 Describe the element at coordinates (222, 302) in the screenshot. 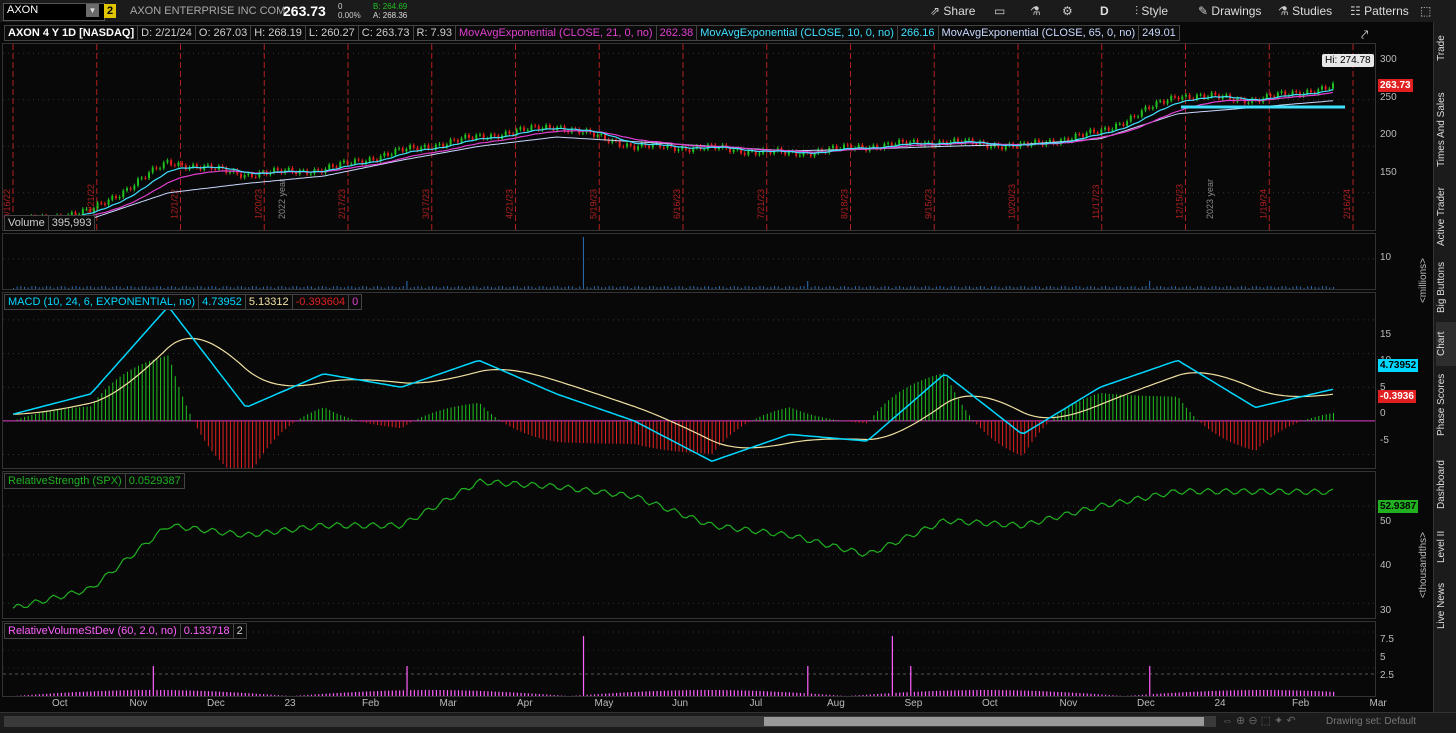

I see `macd-value: 4.73952` at that location.